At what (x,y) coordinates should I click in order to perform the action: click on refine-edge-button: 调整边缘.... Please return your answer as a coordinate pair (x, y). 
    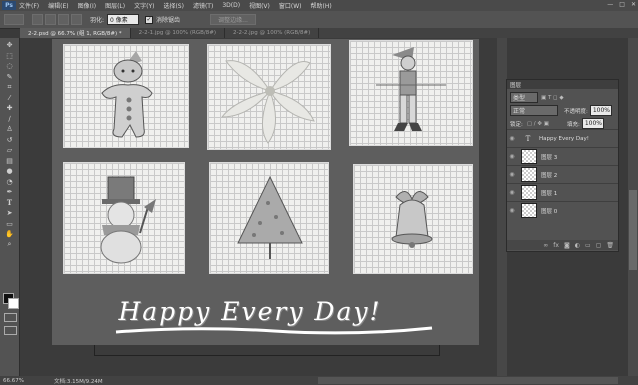
    Looking at the image, I should click on (233, 19).